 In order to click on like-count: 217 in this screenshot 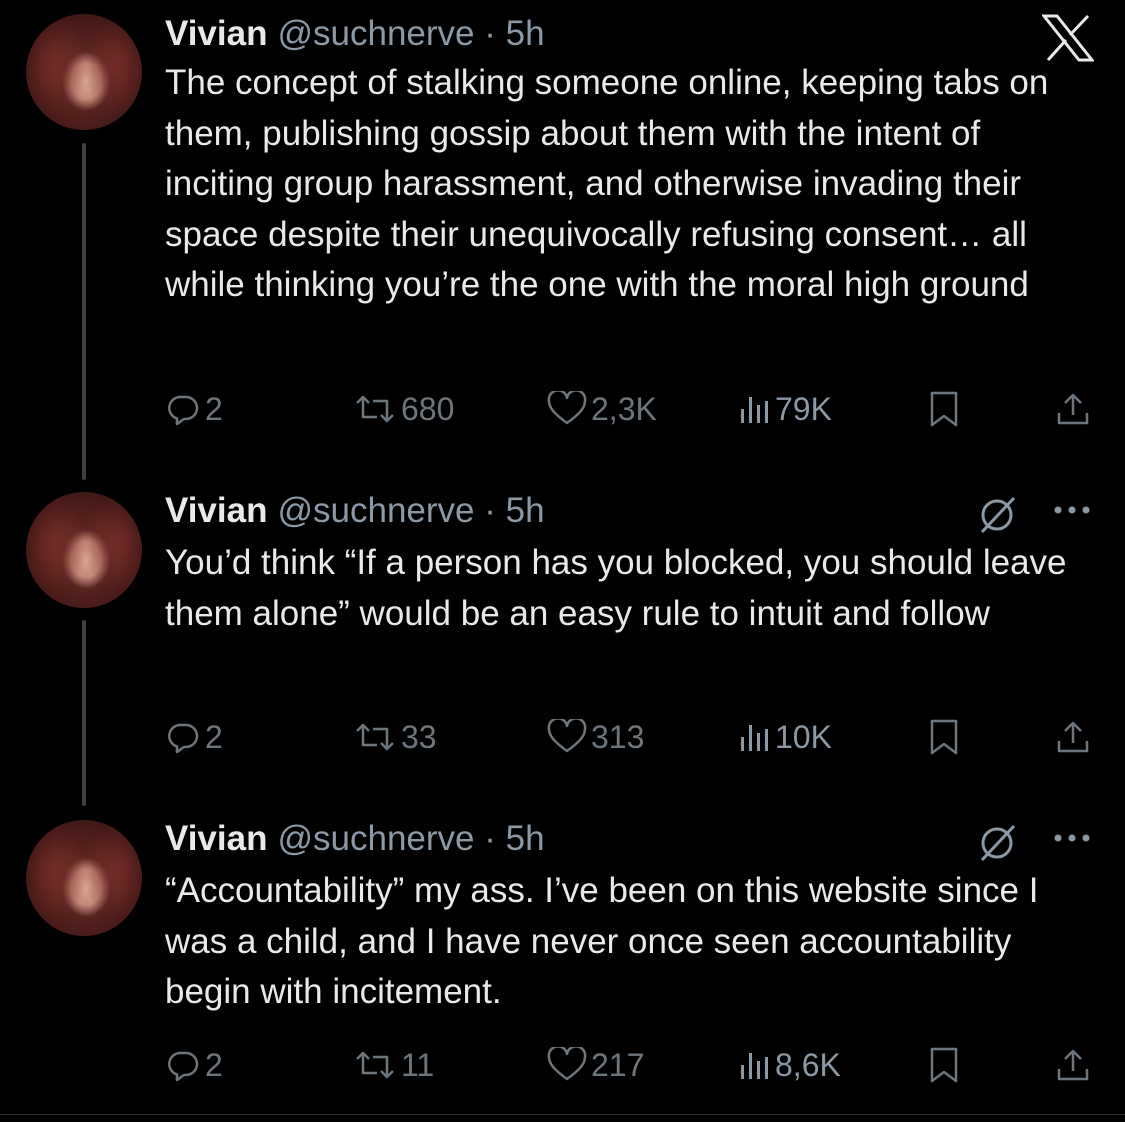, I will do `click(618, 1064)`.